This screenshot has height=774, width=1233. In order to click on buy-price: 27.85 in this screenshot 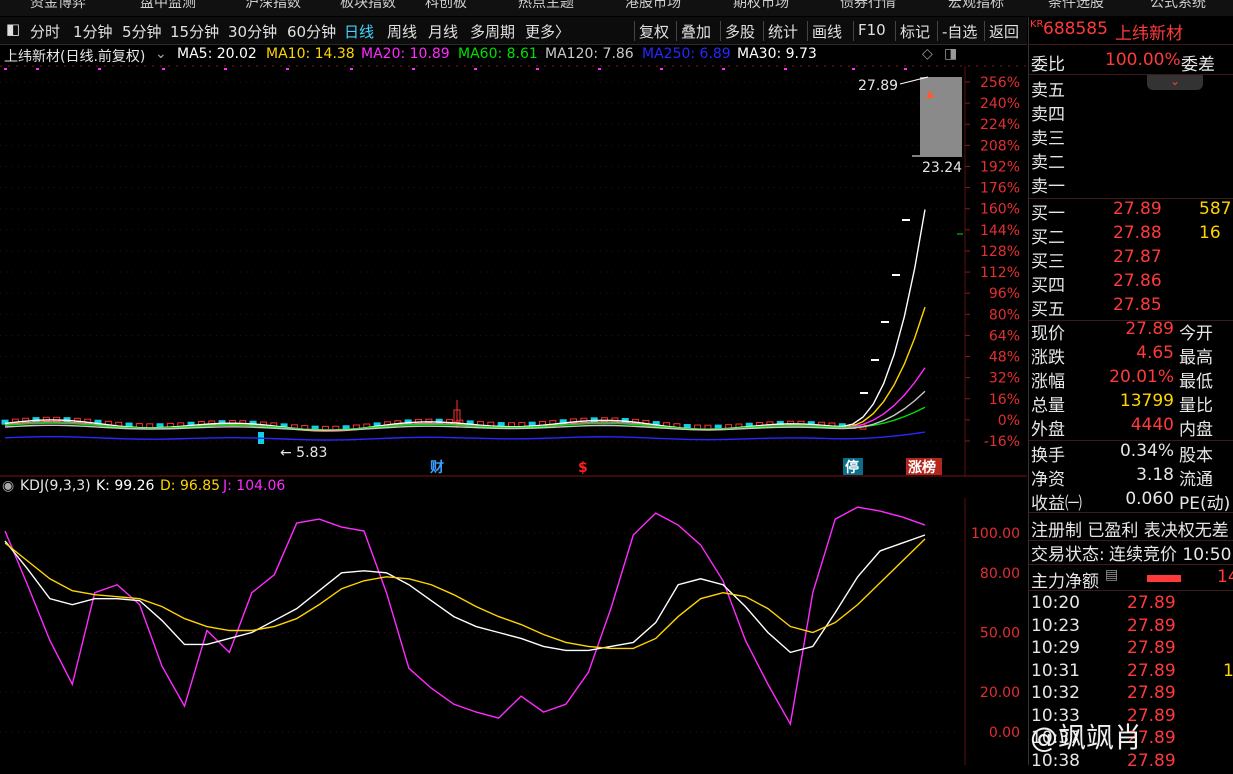, I will do `click(1137, 305)`.